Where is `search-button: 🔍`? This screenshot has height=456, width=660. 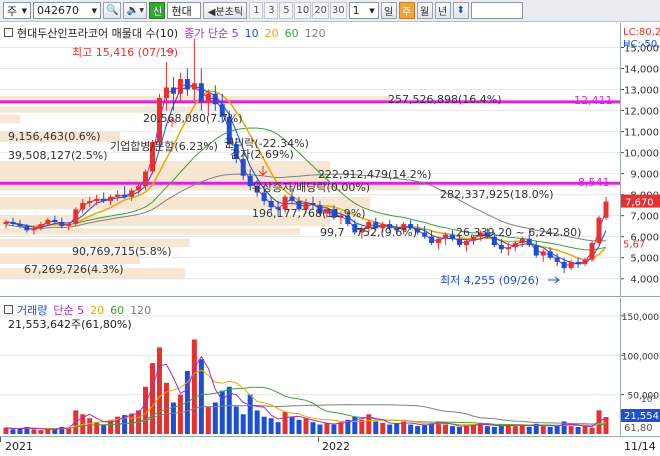
search-button: 🔍 is located at coordinates (112, 10).